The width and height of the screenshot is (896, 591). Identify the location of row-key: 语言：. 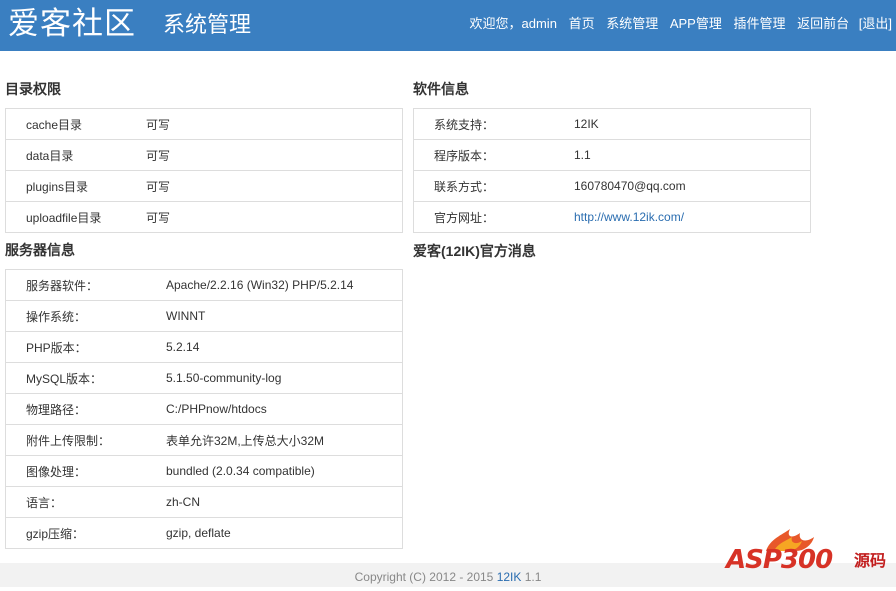
(85, 502).